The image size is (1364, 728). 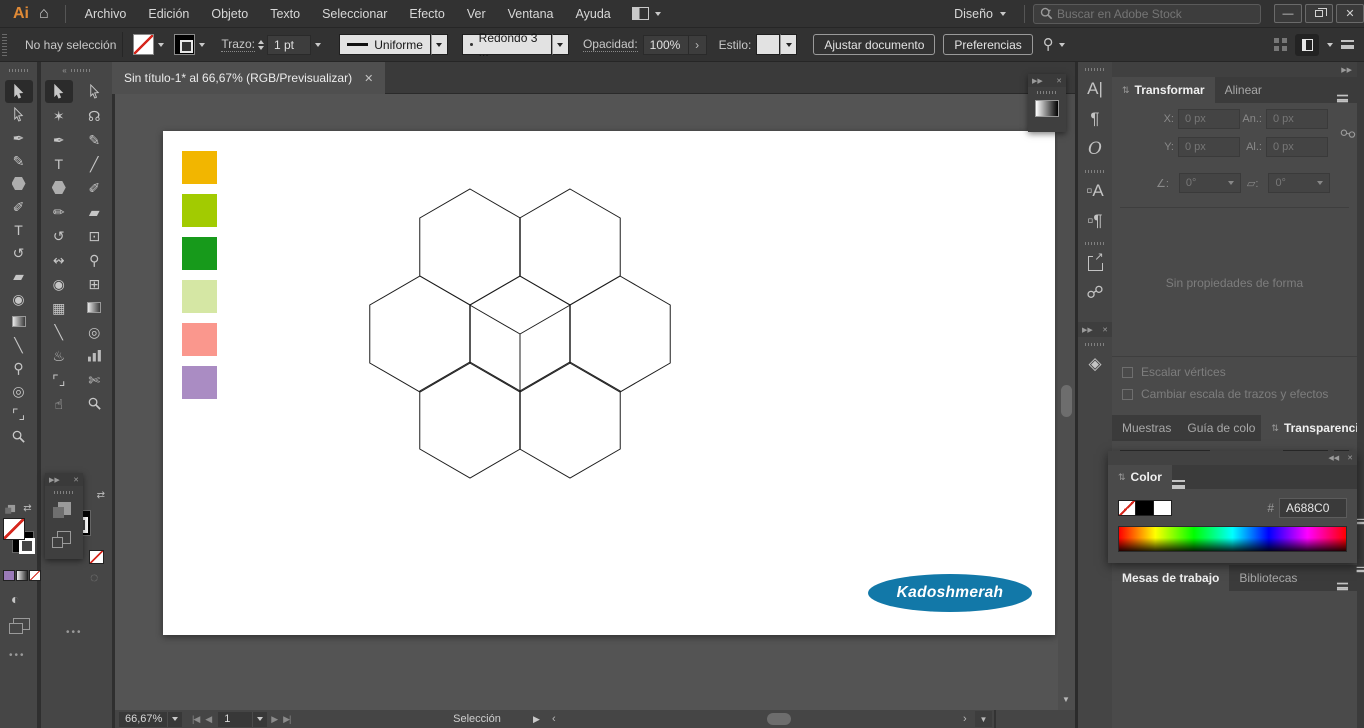 What do you see at coordinates (19, 183) in the screenshot?
I see `polygon-tool` at bounding box center [19, 183].